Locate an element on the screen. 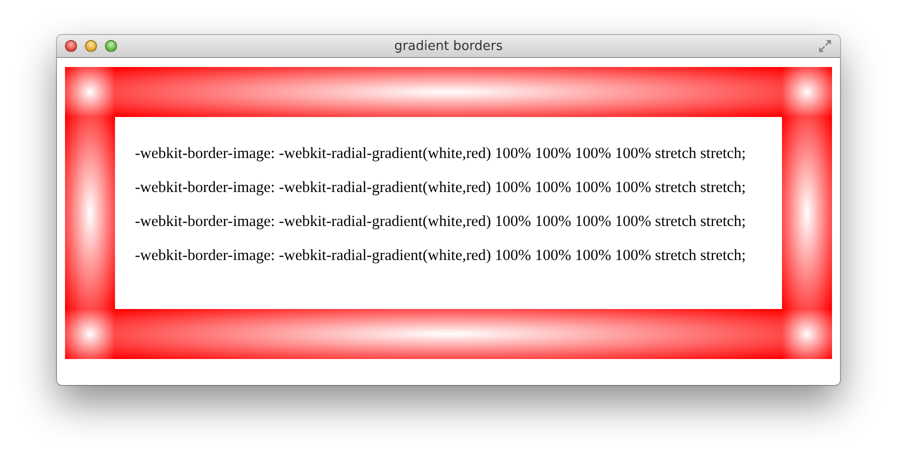 Image resolution: width=897 pixels, height=464 pixels. fullscreen-button is located at coordinates (825, 46).